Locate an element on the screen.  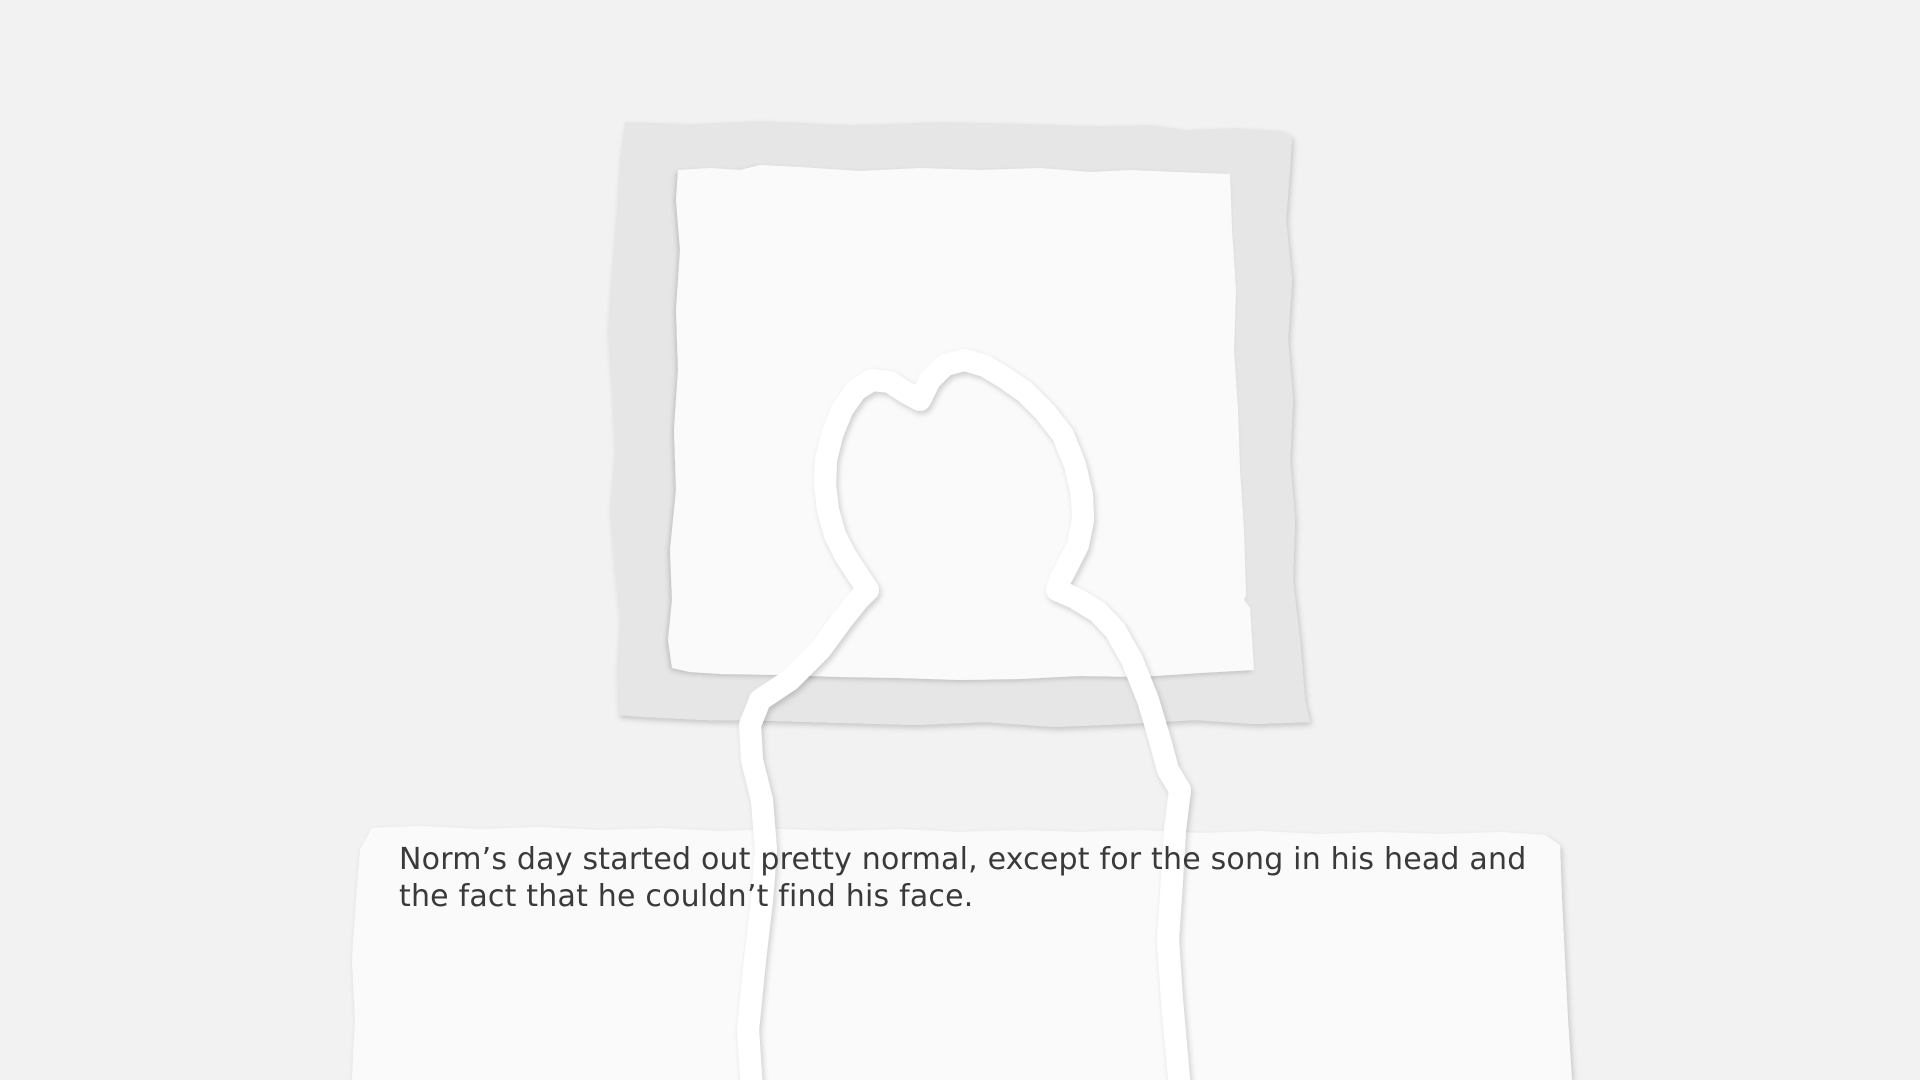
frame-inner-paper is located at coordinates (961, 422).